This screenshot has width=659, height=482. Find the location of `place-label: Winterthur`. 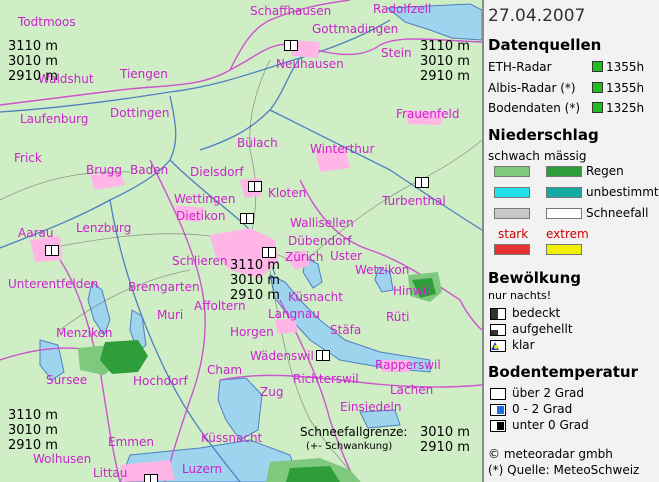

place-label: Winterthur is located at coordinates (342, 149).